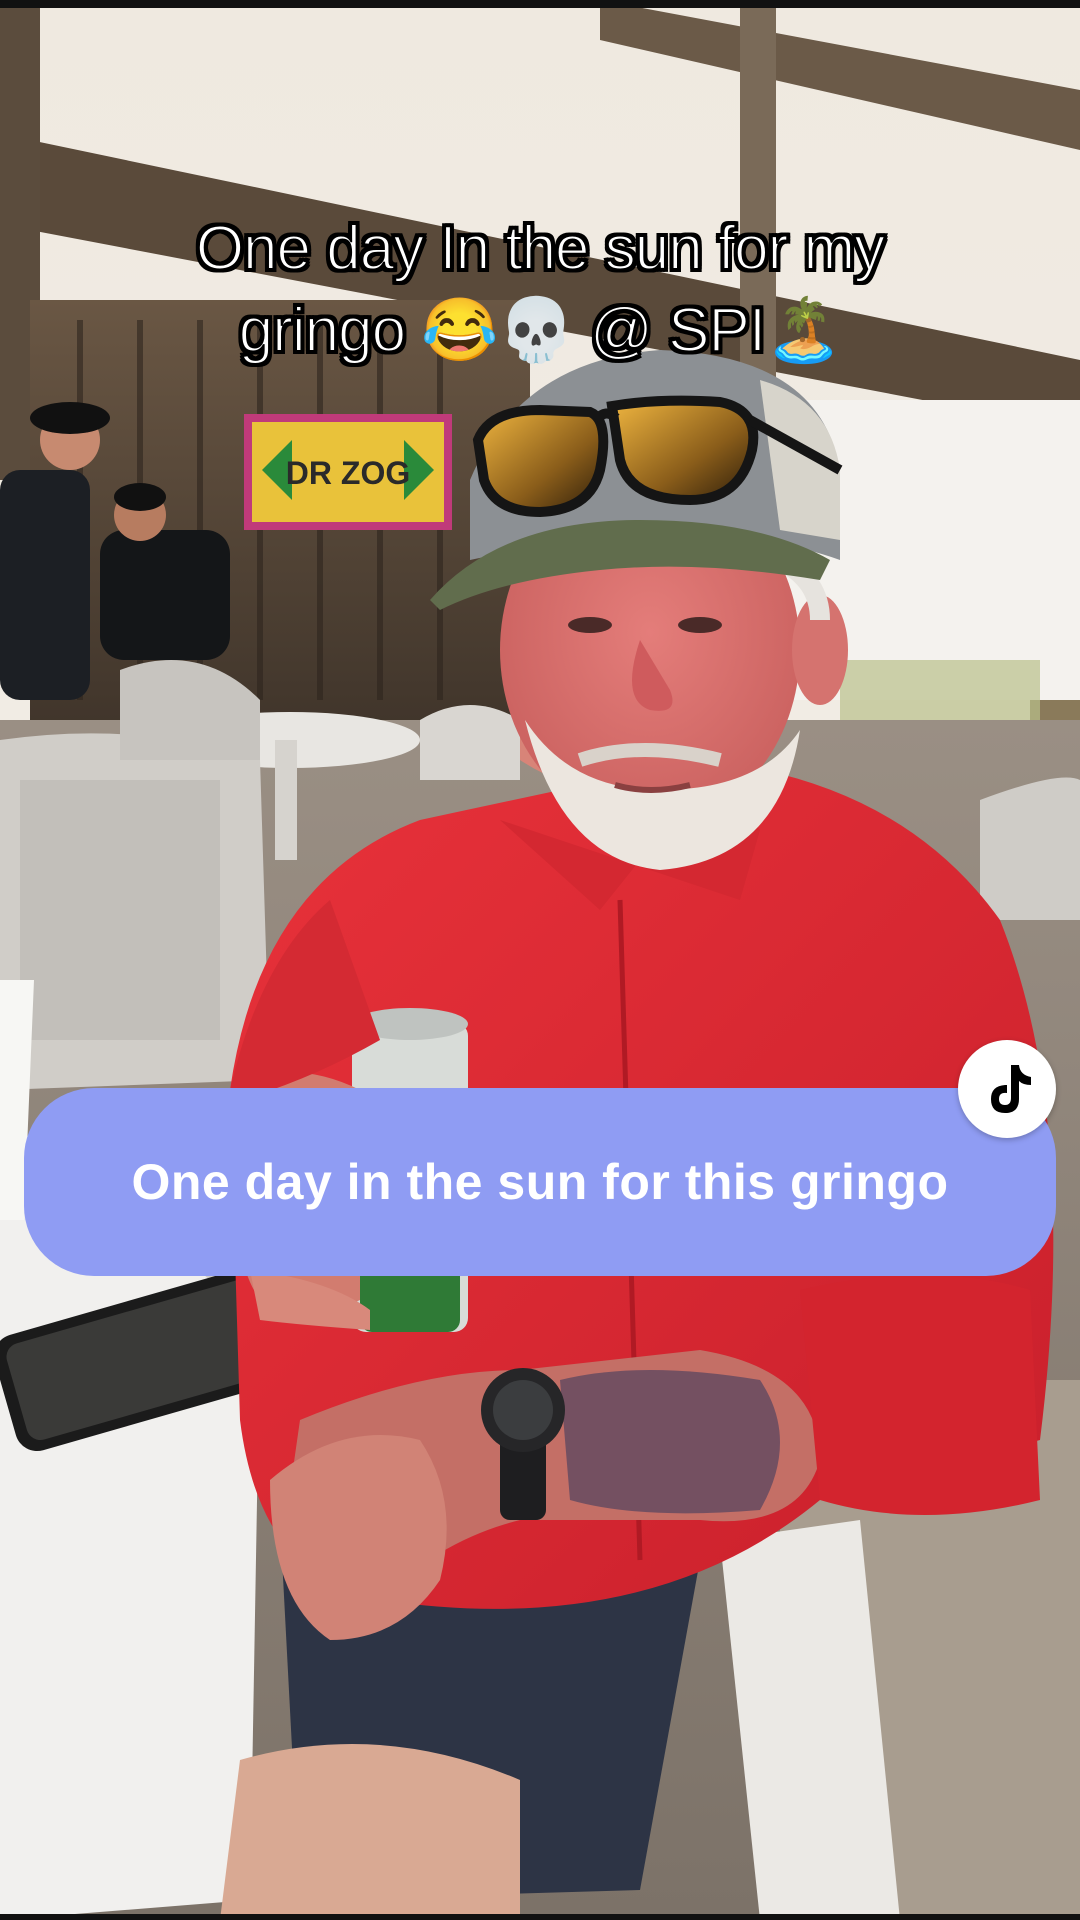  What do you see at coordinates (459, 330) in the screenshot?
I see `laughing-emoji: 😂` at bounding box center [459, 330].